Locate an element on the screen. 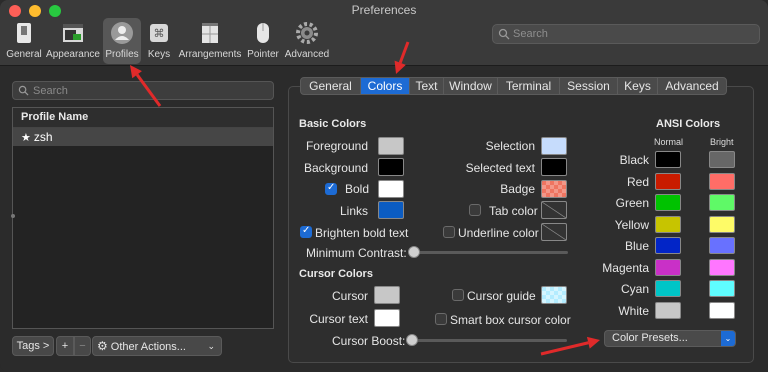 The width and height of the screenshot is (768, 372). arrow-to-color-presets is located at coordinates (570, 346).